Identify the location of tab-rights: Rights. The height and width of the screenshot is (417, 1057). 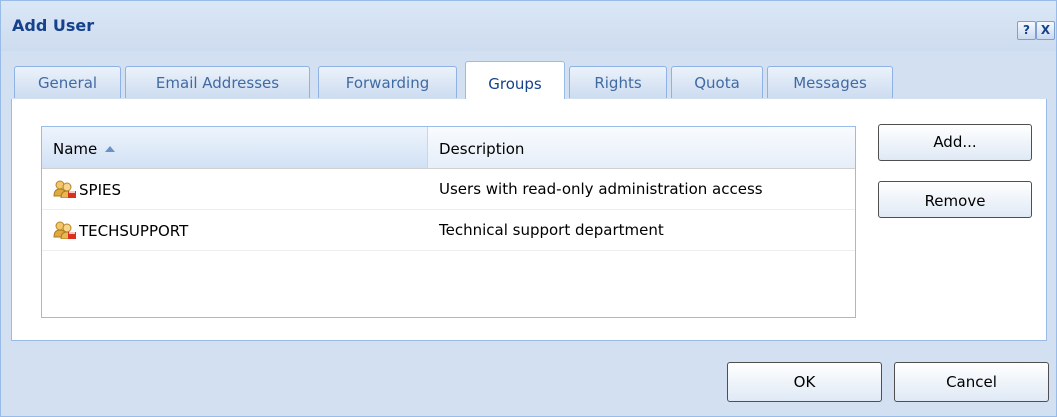
(618, 82).